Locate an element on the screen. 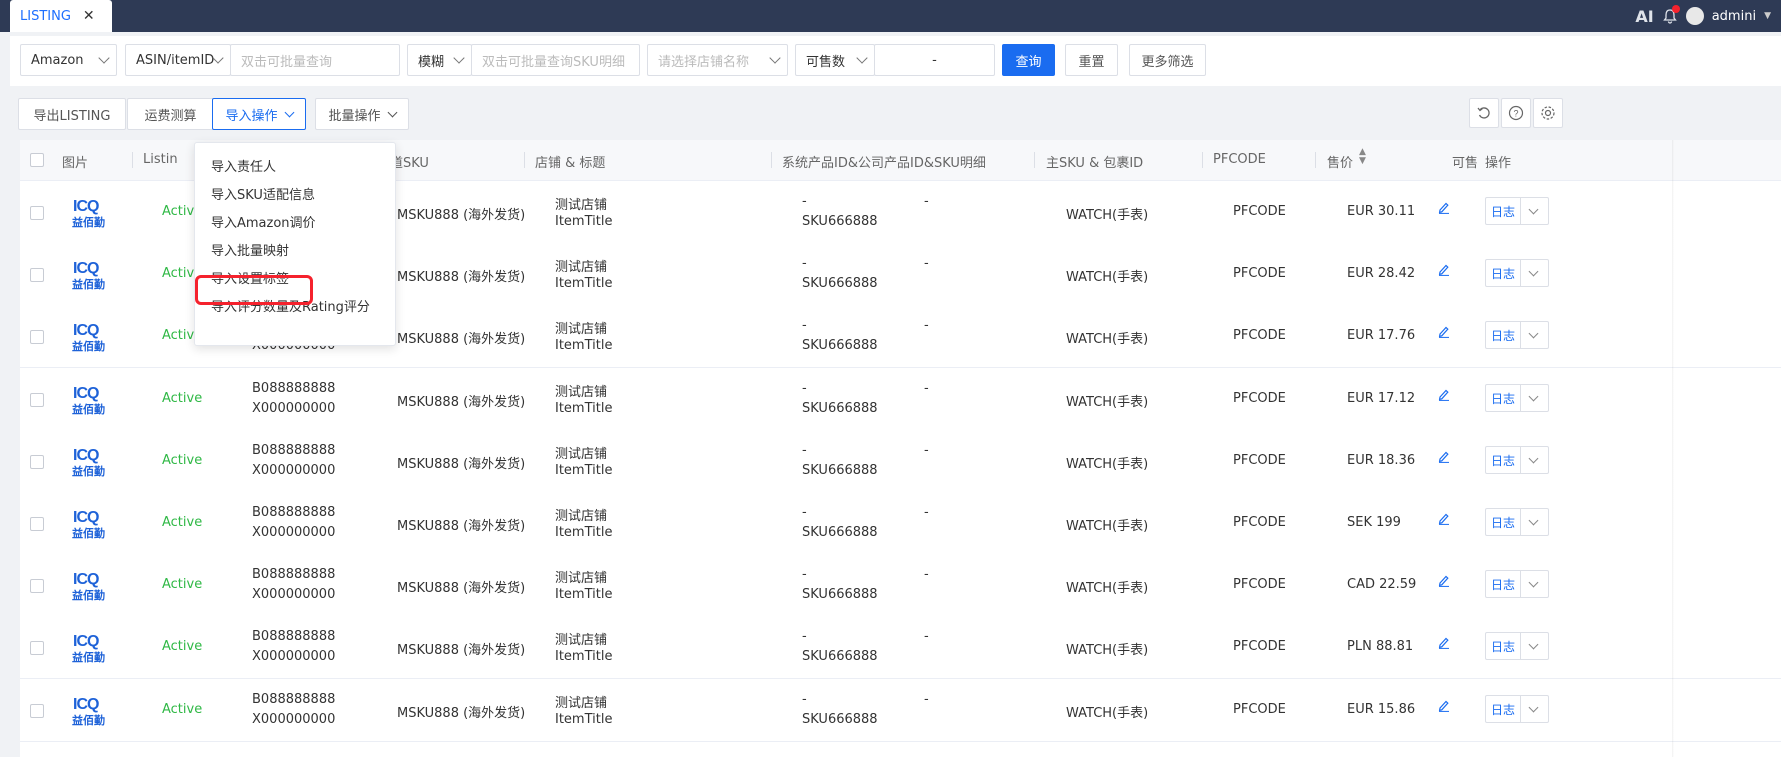 This screenshot has height=757, width=1781. select-all-checkbox is located at coordinates (37, 160).